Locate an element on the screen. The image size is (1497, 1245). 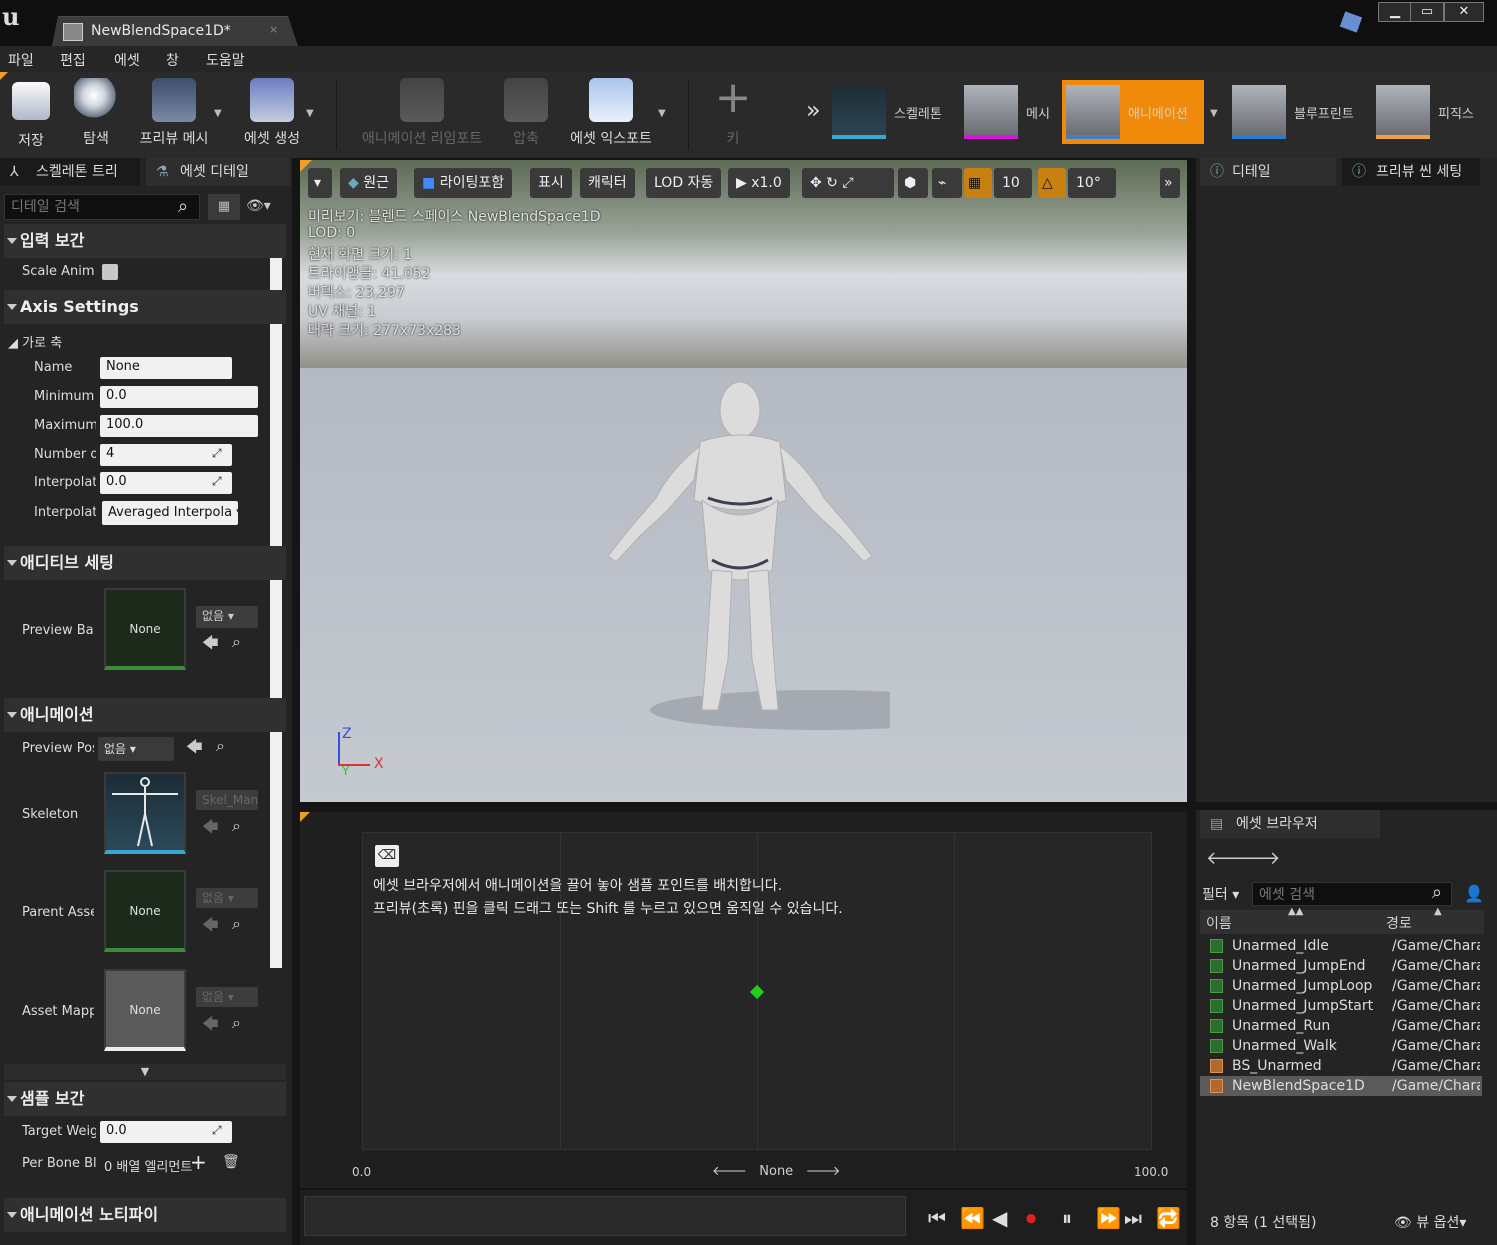
mode-physics-button: 피직스 is located at coordinates (1425, 112).